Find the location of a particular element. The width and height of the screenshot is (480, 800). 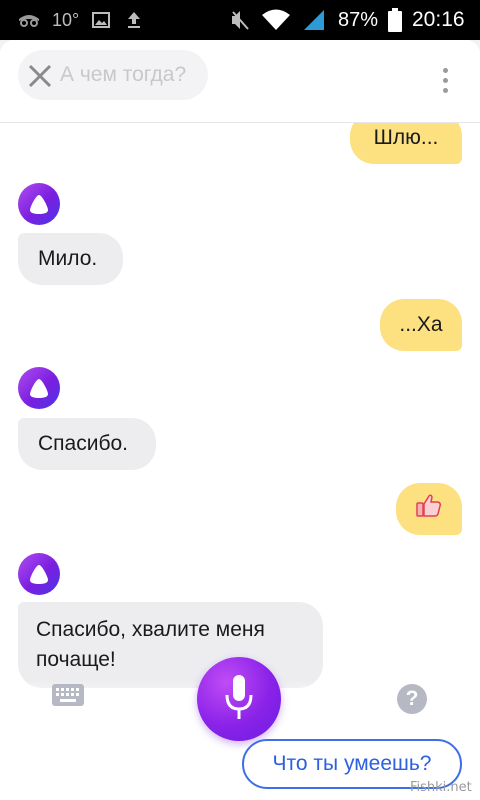

battery-percent: 87% is located at coordinates (358, 19).